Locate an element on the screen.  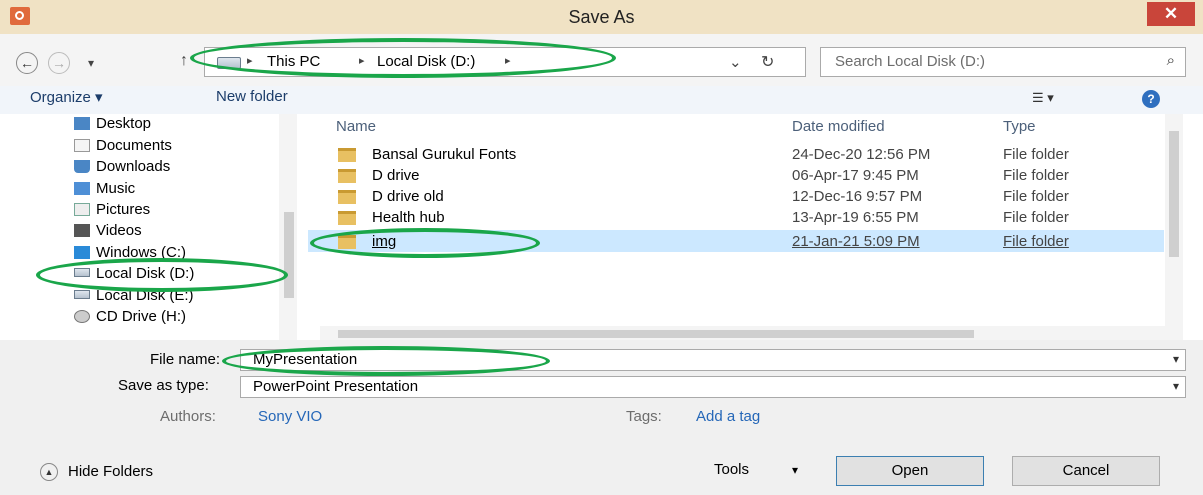
search-input: Search Local Disk (D:) ⌕ is located at coordinates (1003, 62).